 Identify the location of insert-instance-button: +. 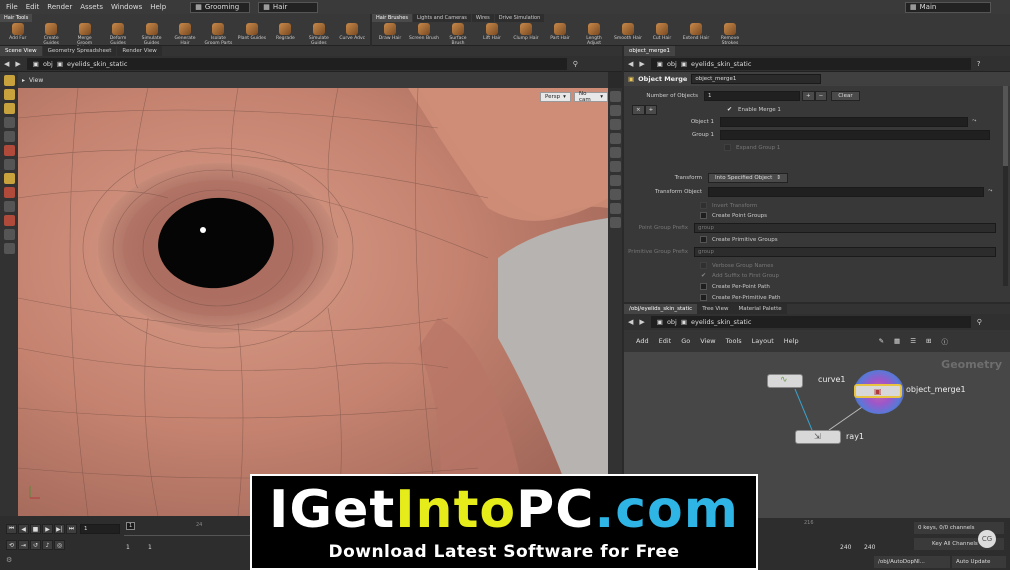
(651, 109).